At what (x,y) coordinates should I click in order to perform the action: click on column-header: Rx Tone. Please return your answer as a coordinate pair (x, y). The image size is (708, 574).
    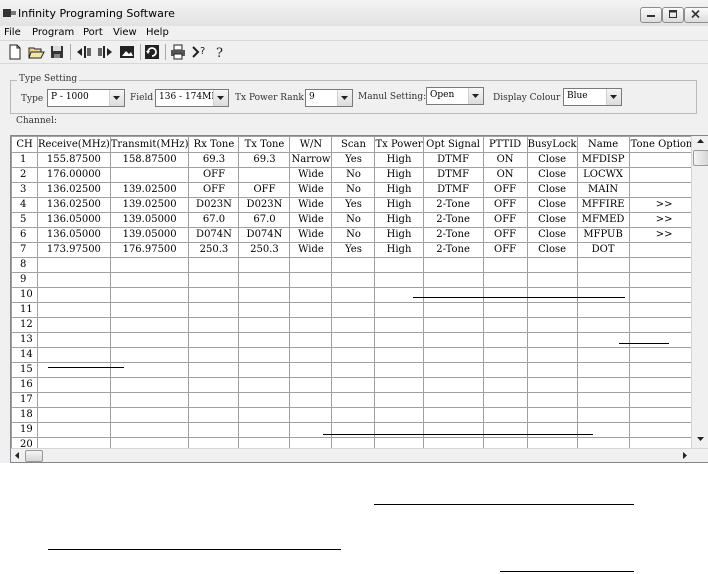
    Looking at the image, I should click on (214, 144).